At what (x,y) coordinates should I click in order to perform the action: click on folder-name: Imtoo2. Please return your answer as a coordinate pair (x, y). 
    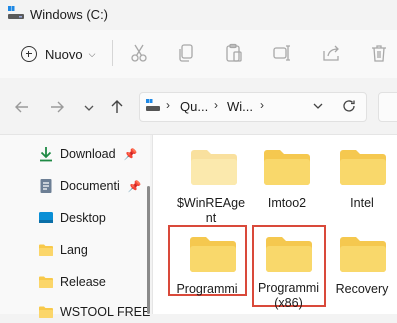
    Looking at the image, I should click on (287, 203).